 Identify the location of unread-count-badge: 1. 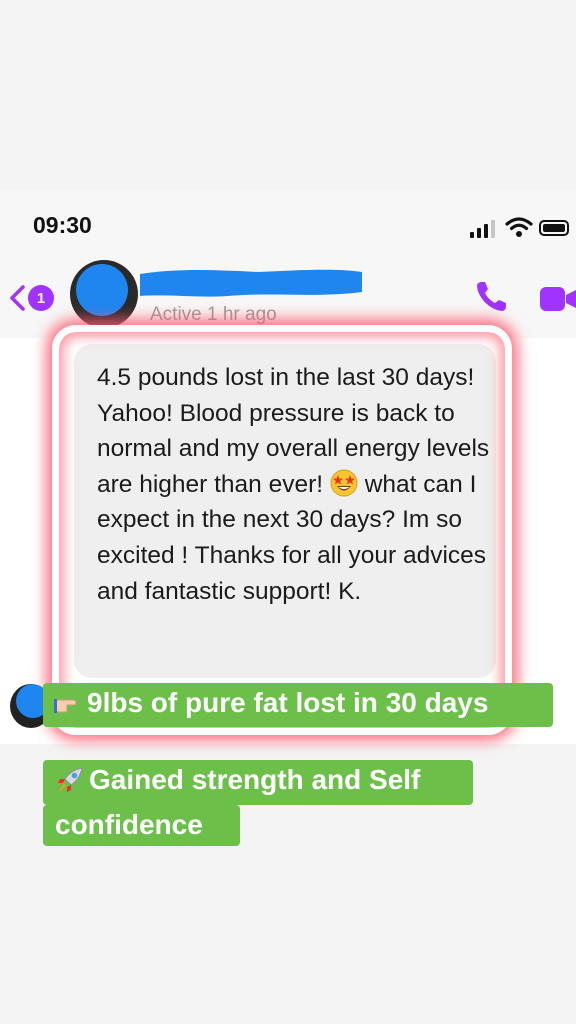
(41, 298).